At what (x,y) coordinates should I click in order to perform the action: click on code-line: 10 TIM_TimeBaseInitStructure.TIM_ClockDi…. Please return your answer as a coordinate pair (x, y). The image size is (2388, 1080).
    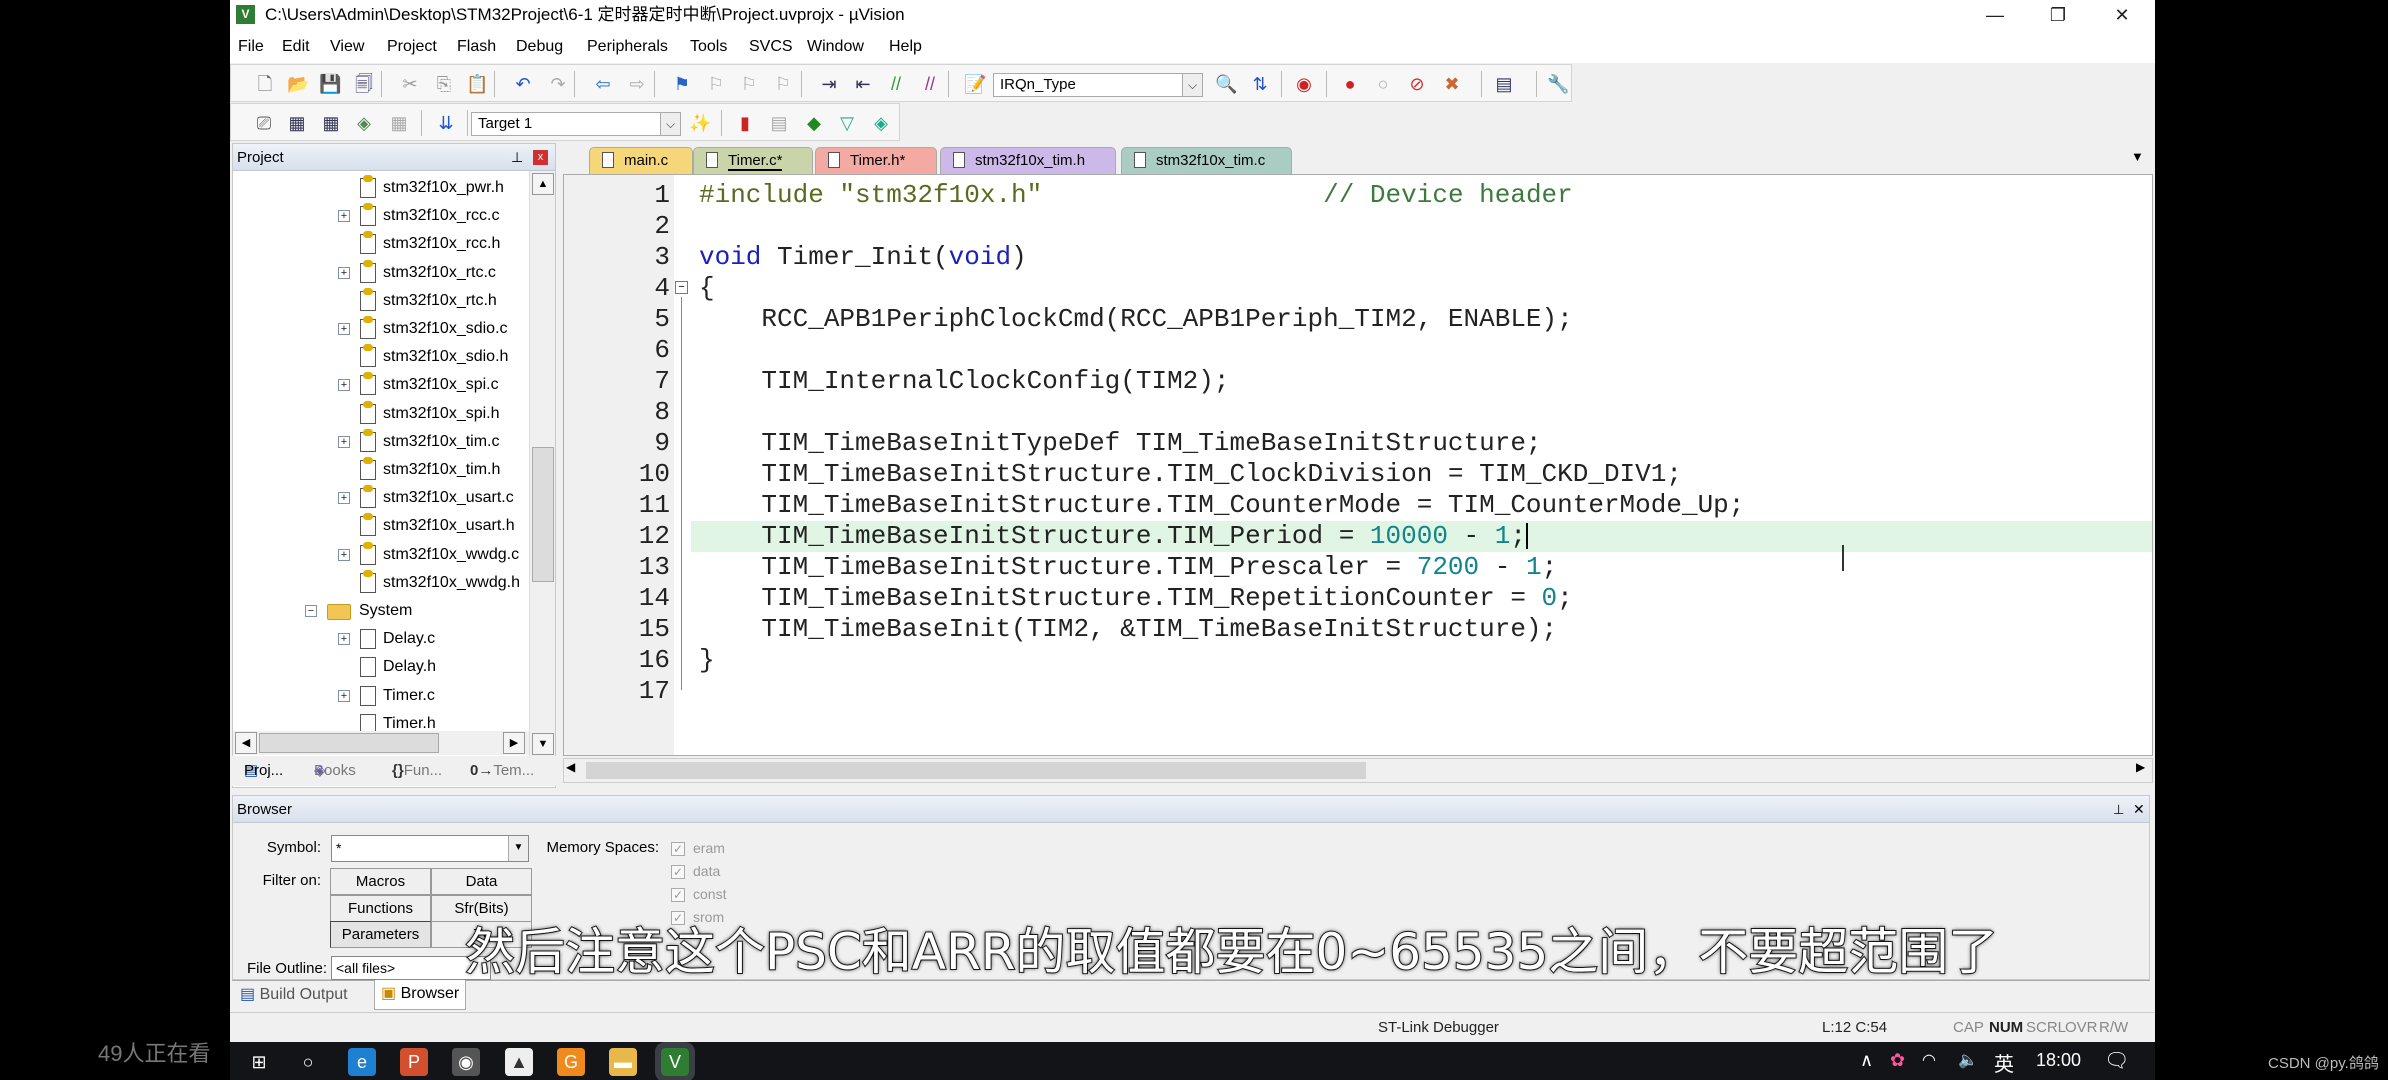
    Looking at the image, I should click on (1358, 474).